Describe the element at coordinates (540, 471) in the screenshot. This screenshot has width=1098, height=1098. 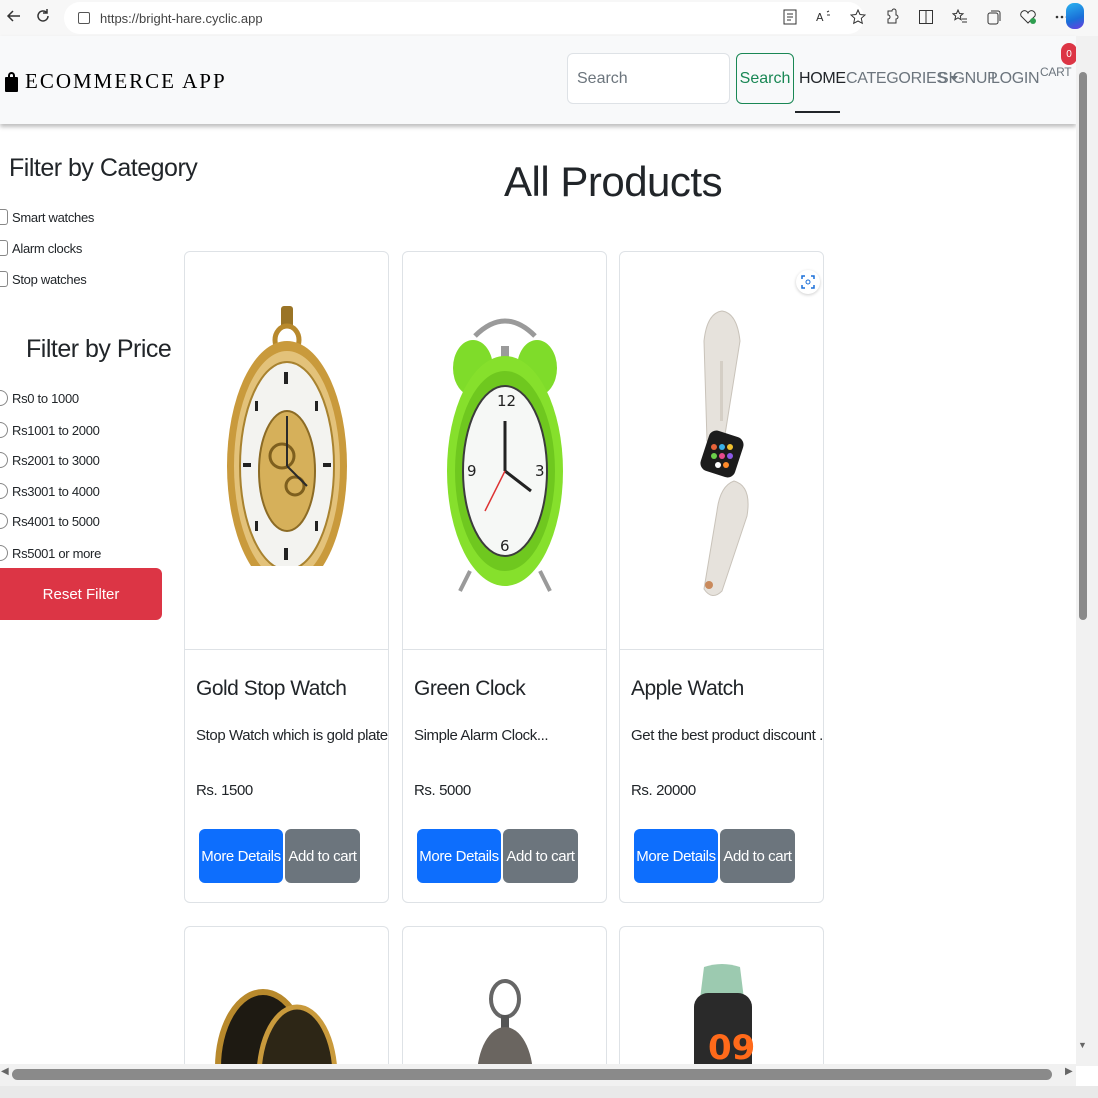
I see `svg-text: 3` at that location.